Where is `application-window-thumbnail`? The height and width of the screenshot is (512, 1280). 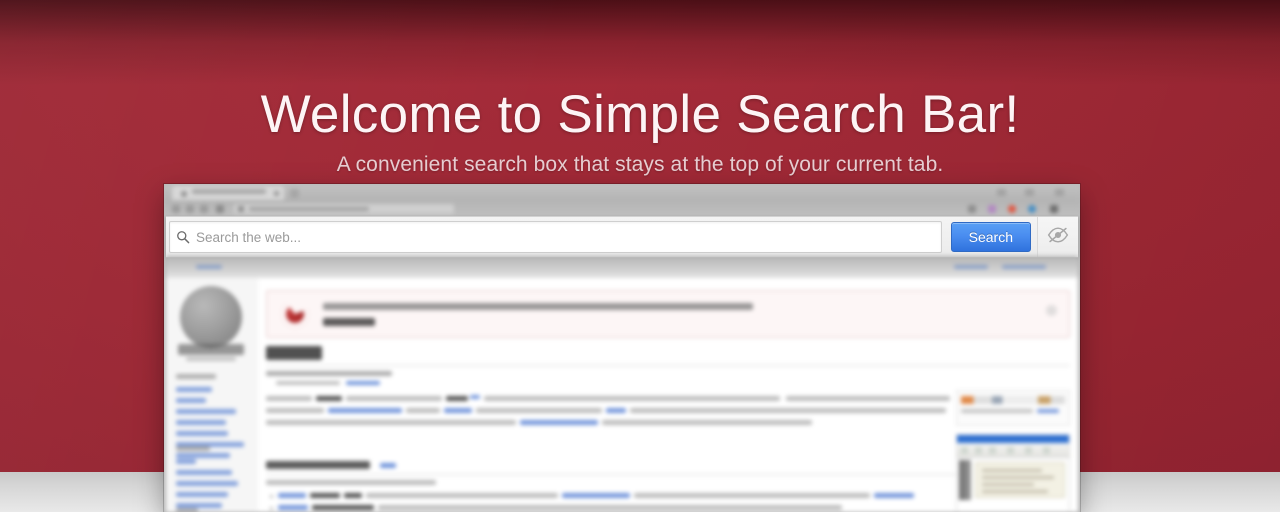 application-window-thumbnail is located at coordinates (1013, 473).